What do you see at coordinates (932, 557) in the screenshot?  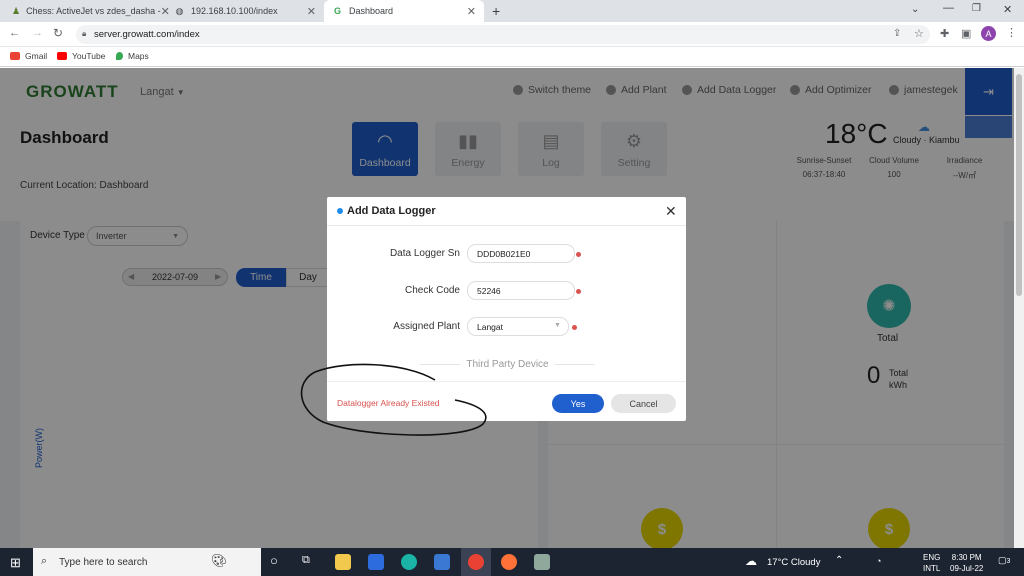 I see `lang-line: ENG` at bounding box center [932, 557].